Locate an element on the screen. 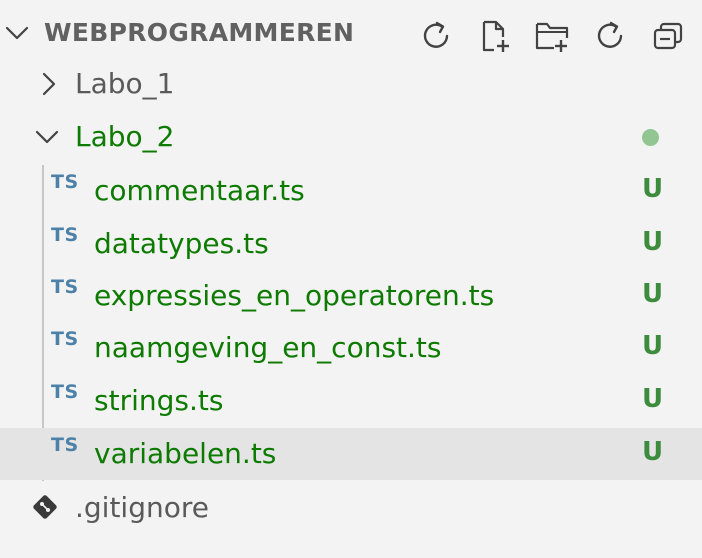 The width and height of the screenshot is (702, 558). refresh-explorer-icon is located at coordinates (610, 36).